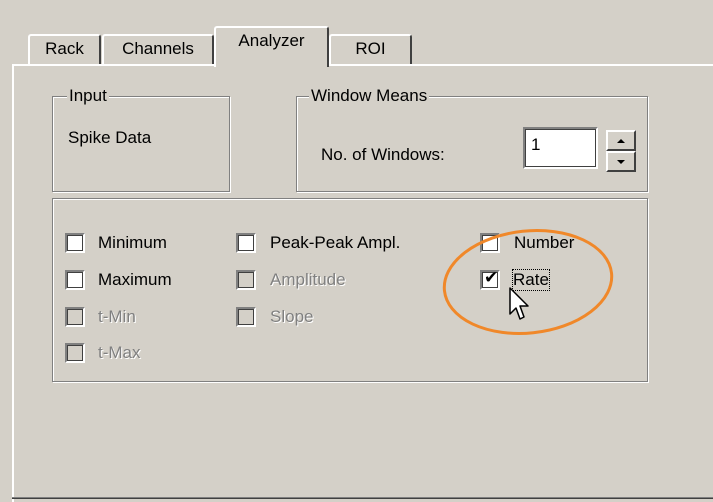 The image size is (713, 502). What do you see at coordinates (544, 242) in the screenshot?
I see `number-label: Number` at bounding box center [544, 242].